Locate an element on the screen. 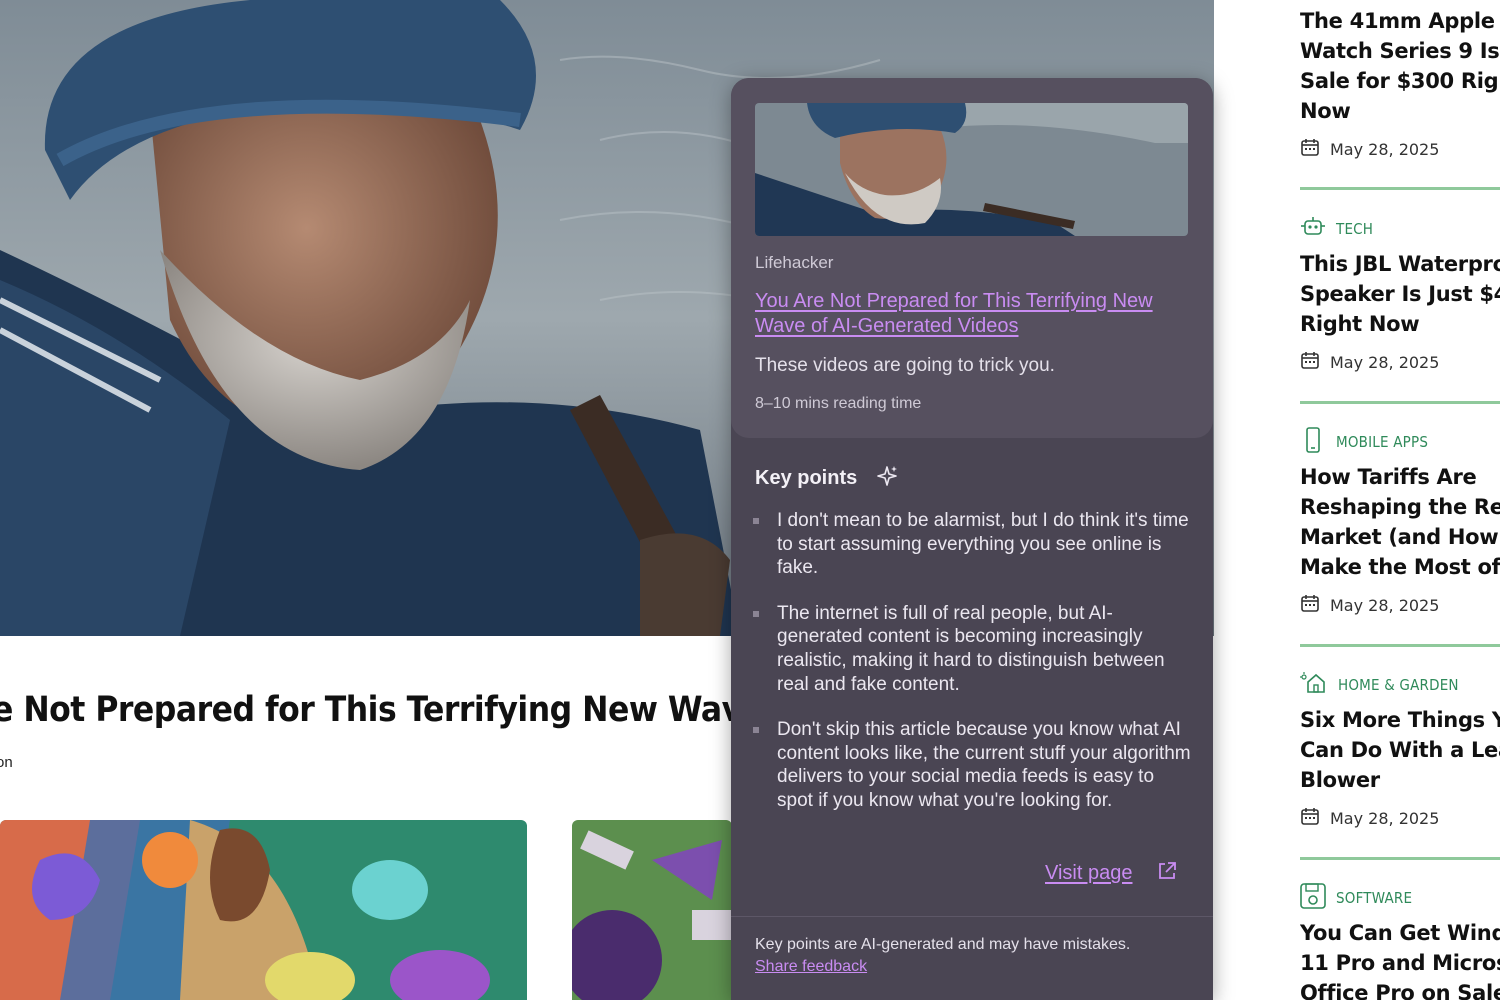 This screenshot has width=1500, height=1000. key-points-header: Key points is located at coordinates (827, 478).